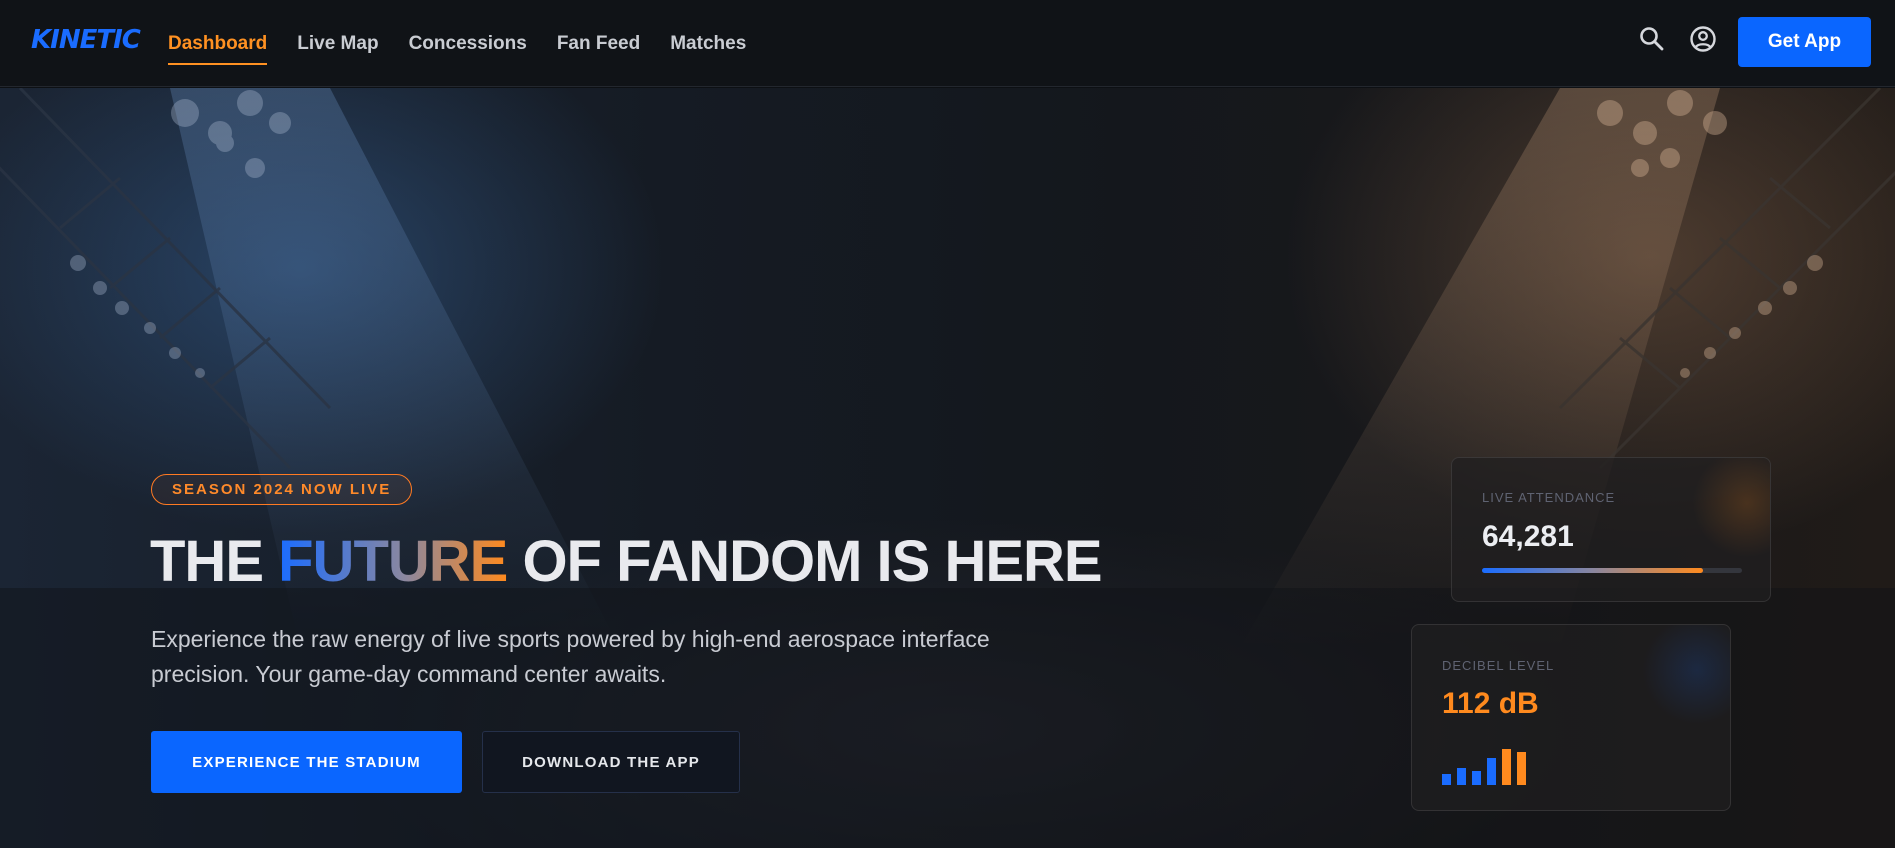  What do you see at coordinates (1549, 497) in the screenshot?
I see `attendance-label: LIVE ATTENDANCE` at bounding box center [1549, 497].